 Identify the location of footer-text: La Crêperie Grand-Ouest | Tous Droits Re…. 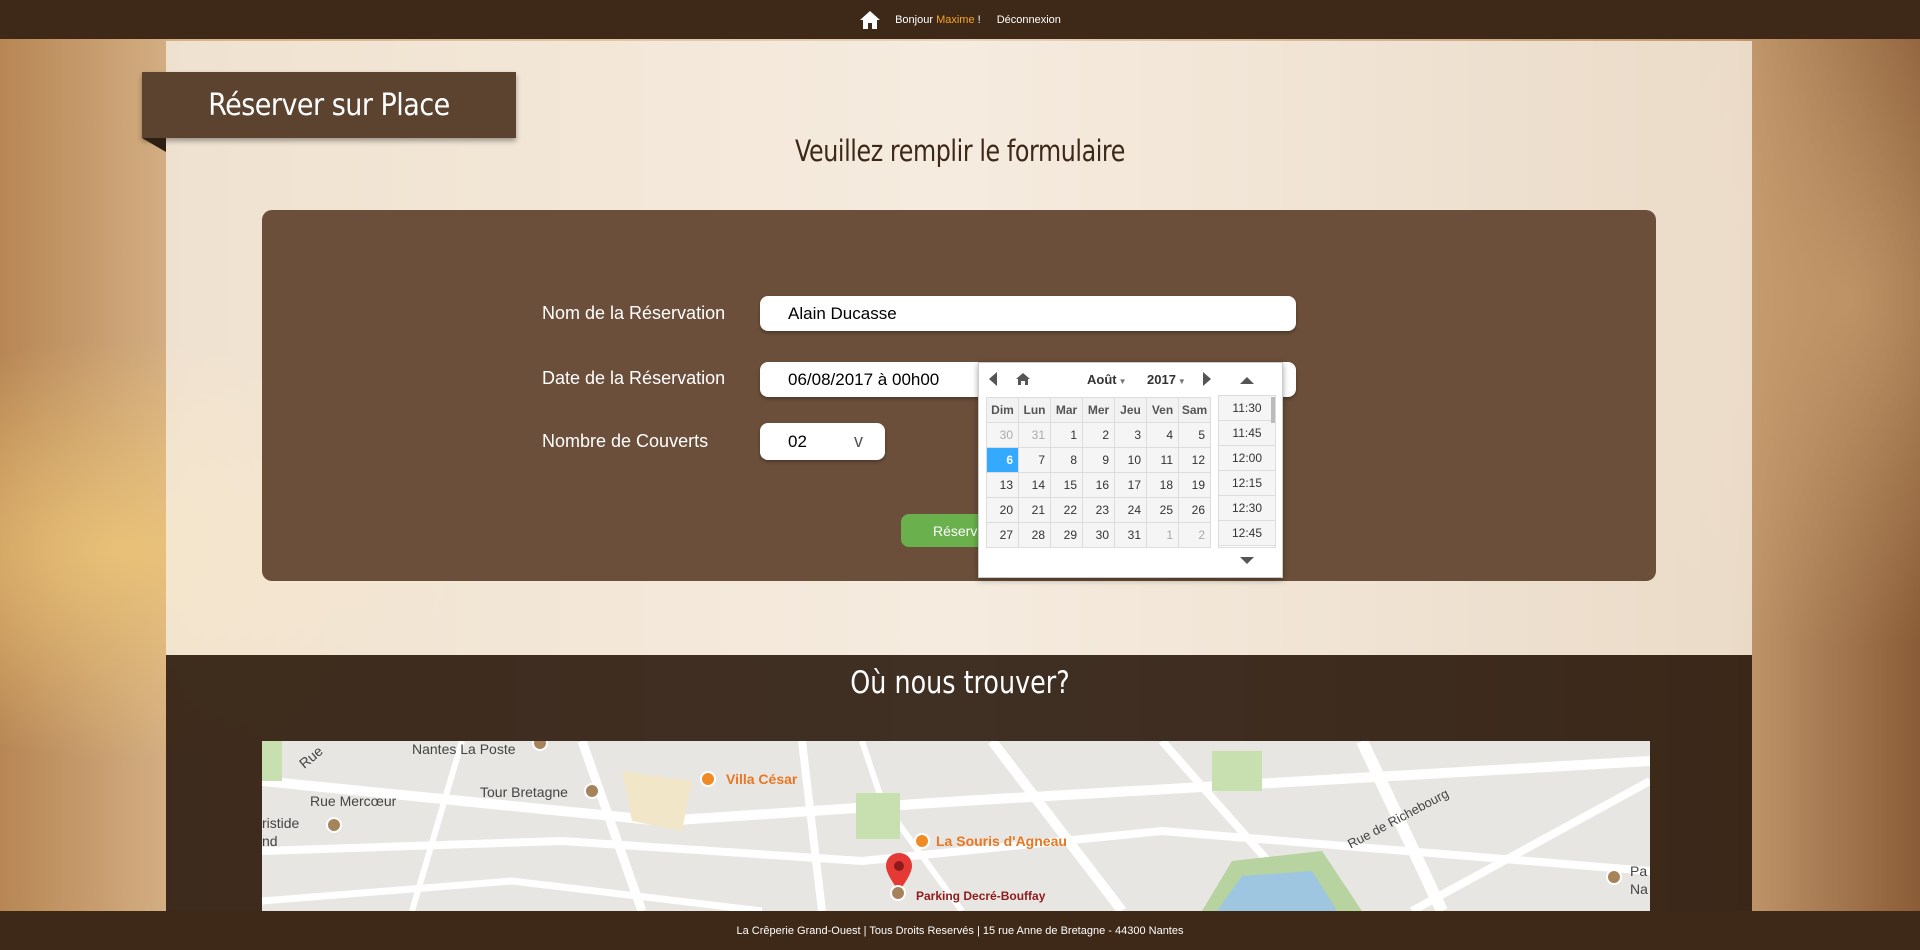
(960, 930).